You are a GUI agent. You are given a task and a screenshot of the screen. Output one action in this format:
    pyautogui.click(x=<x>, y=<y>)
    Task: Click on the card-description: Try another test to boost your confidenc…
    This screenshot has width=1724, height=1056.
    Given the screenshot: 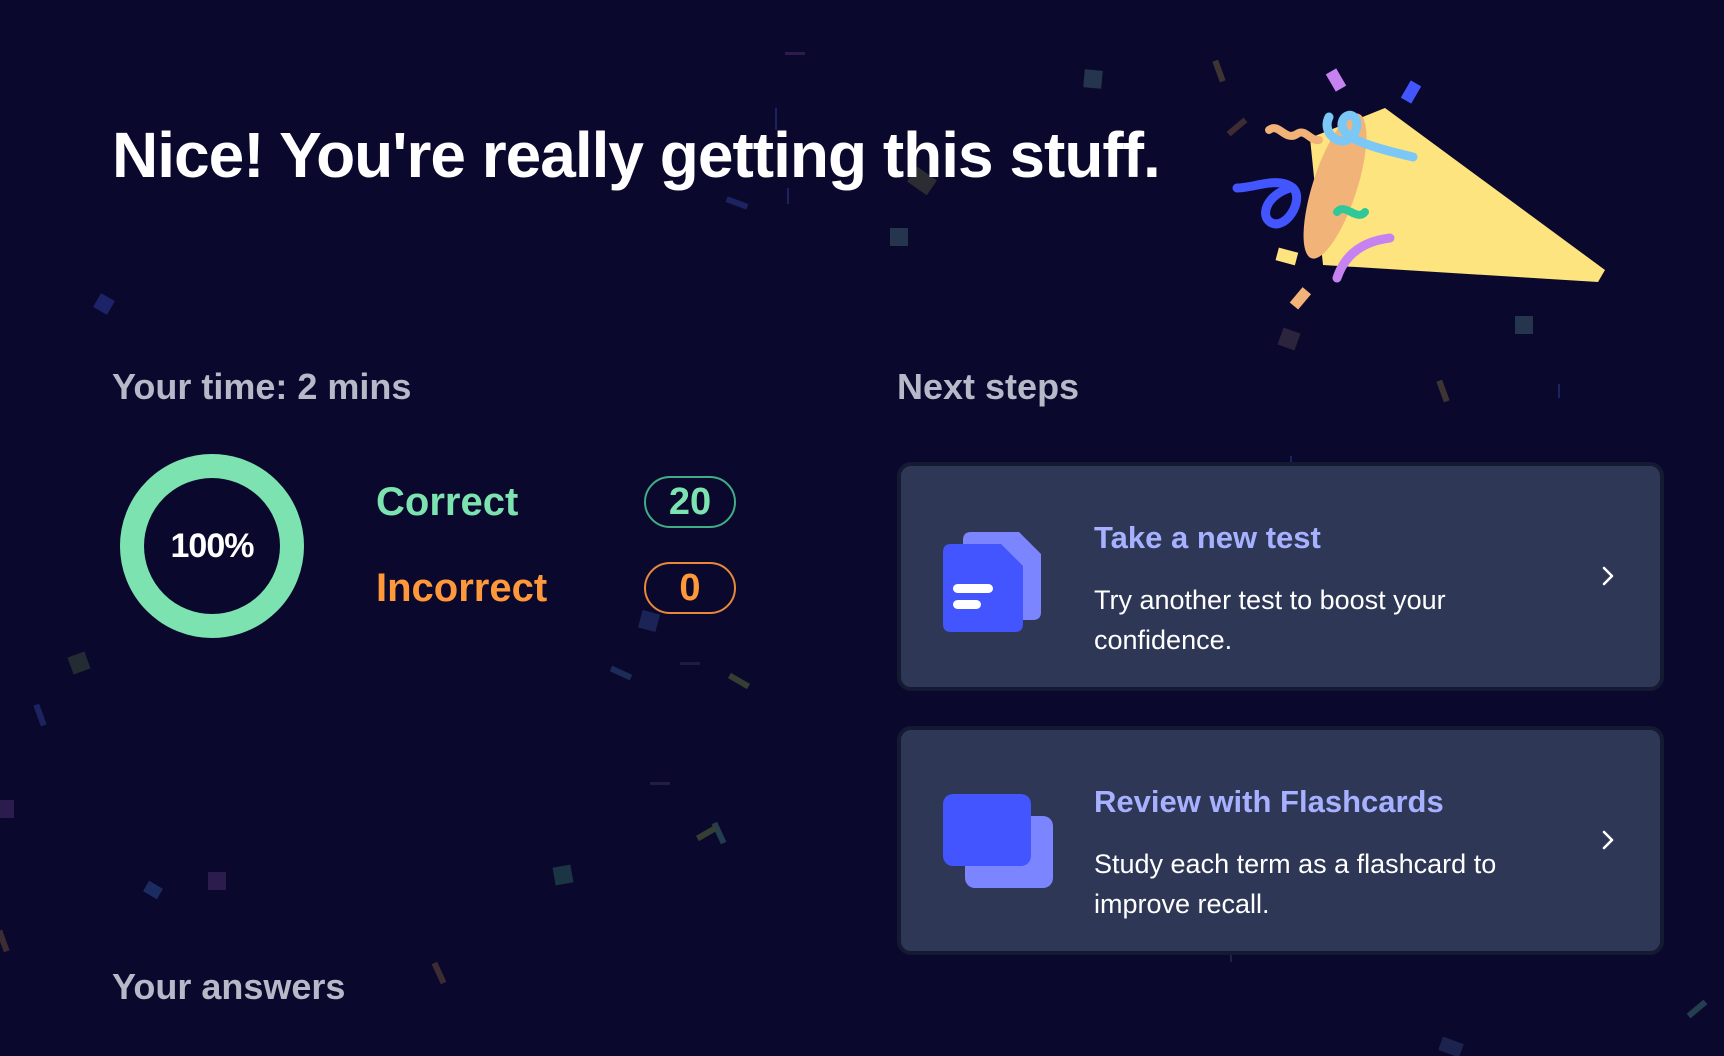 What is the action you would take?
    pyautogui.click(x=1270, y=620)
    